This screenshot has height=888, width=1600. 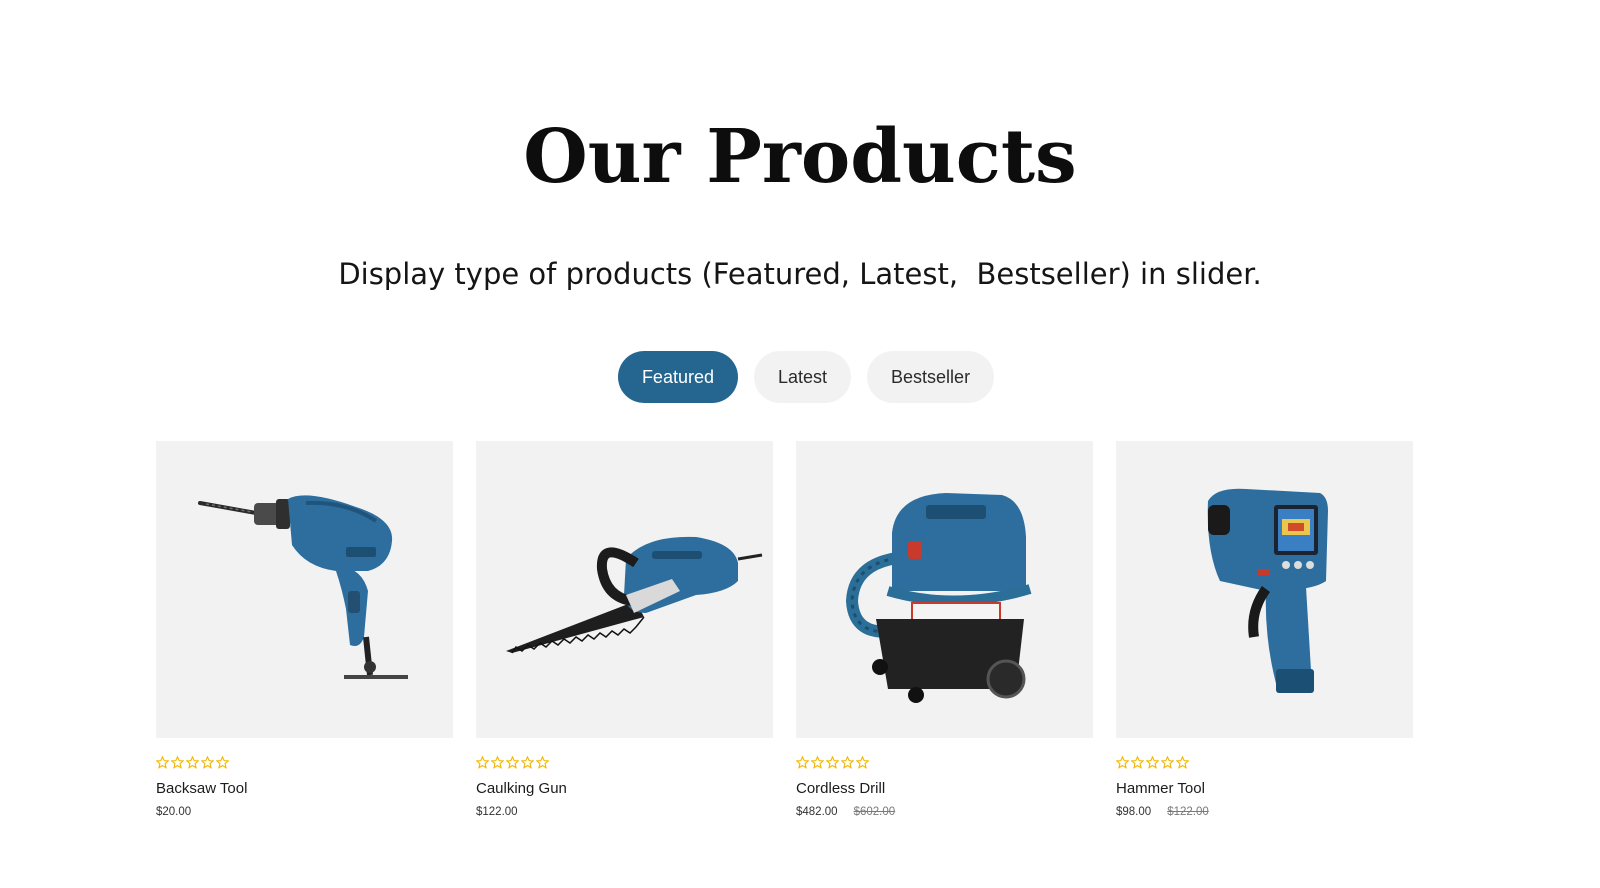 What do you see at coordinates (634, 595) in the screenshot?
I see `reciprocating-saw-icon` at bounding box center [634, 595].